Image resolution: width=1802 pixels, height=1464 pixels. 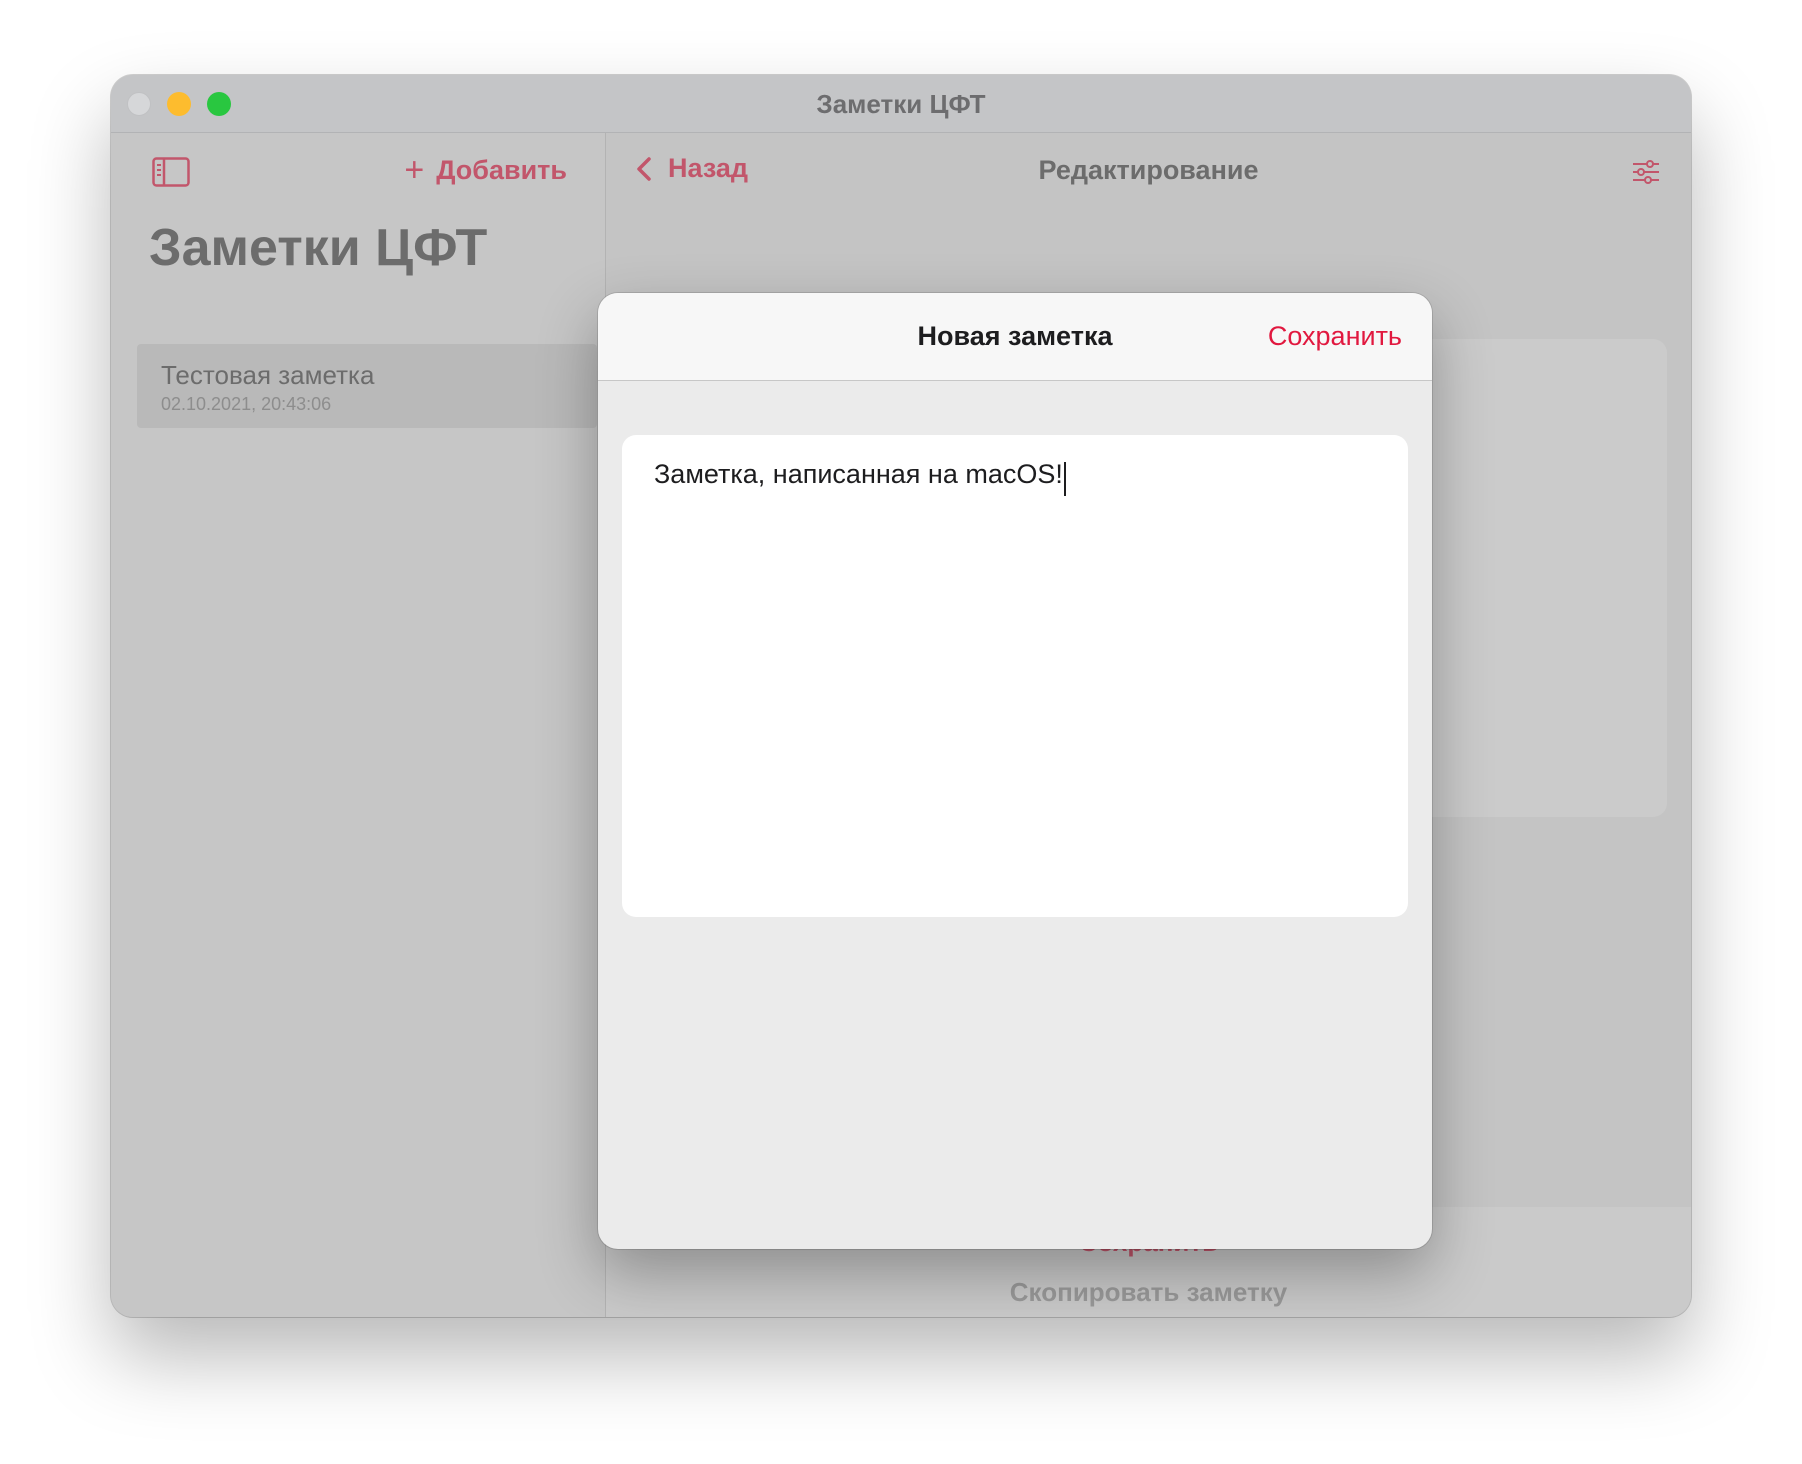 What do you see at coordinates (414, 170) in the screenshot?
I see `plus-icon: +` at bounding box center [414, 170].